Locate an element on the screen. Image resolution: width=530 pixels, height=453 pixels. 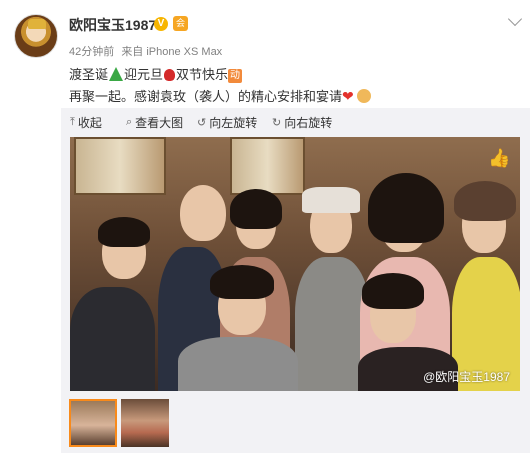
post-text-line2: 再聚一起。感谢袁玫（袭人）的精心安排和宴请❤ is located at coordinates (220, 95).